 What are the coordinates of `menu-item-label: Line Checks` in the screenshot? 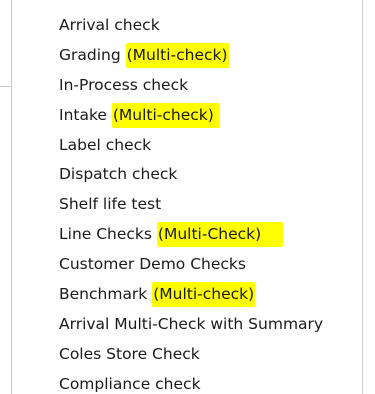 It's located at (108, 234).